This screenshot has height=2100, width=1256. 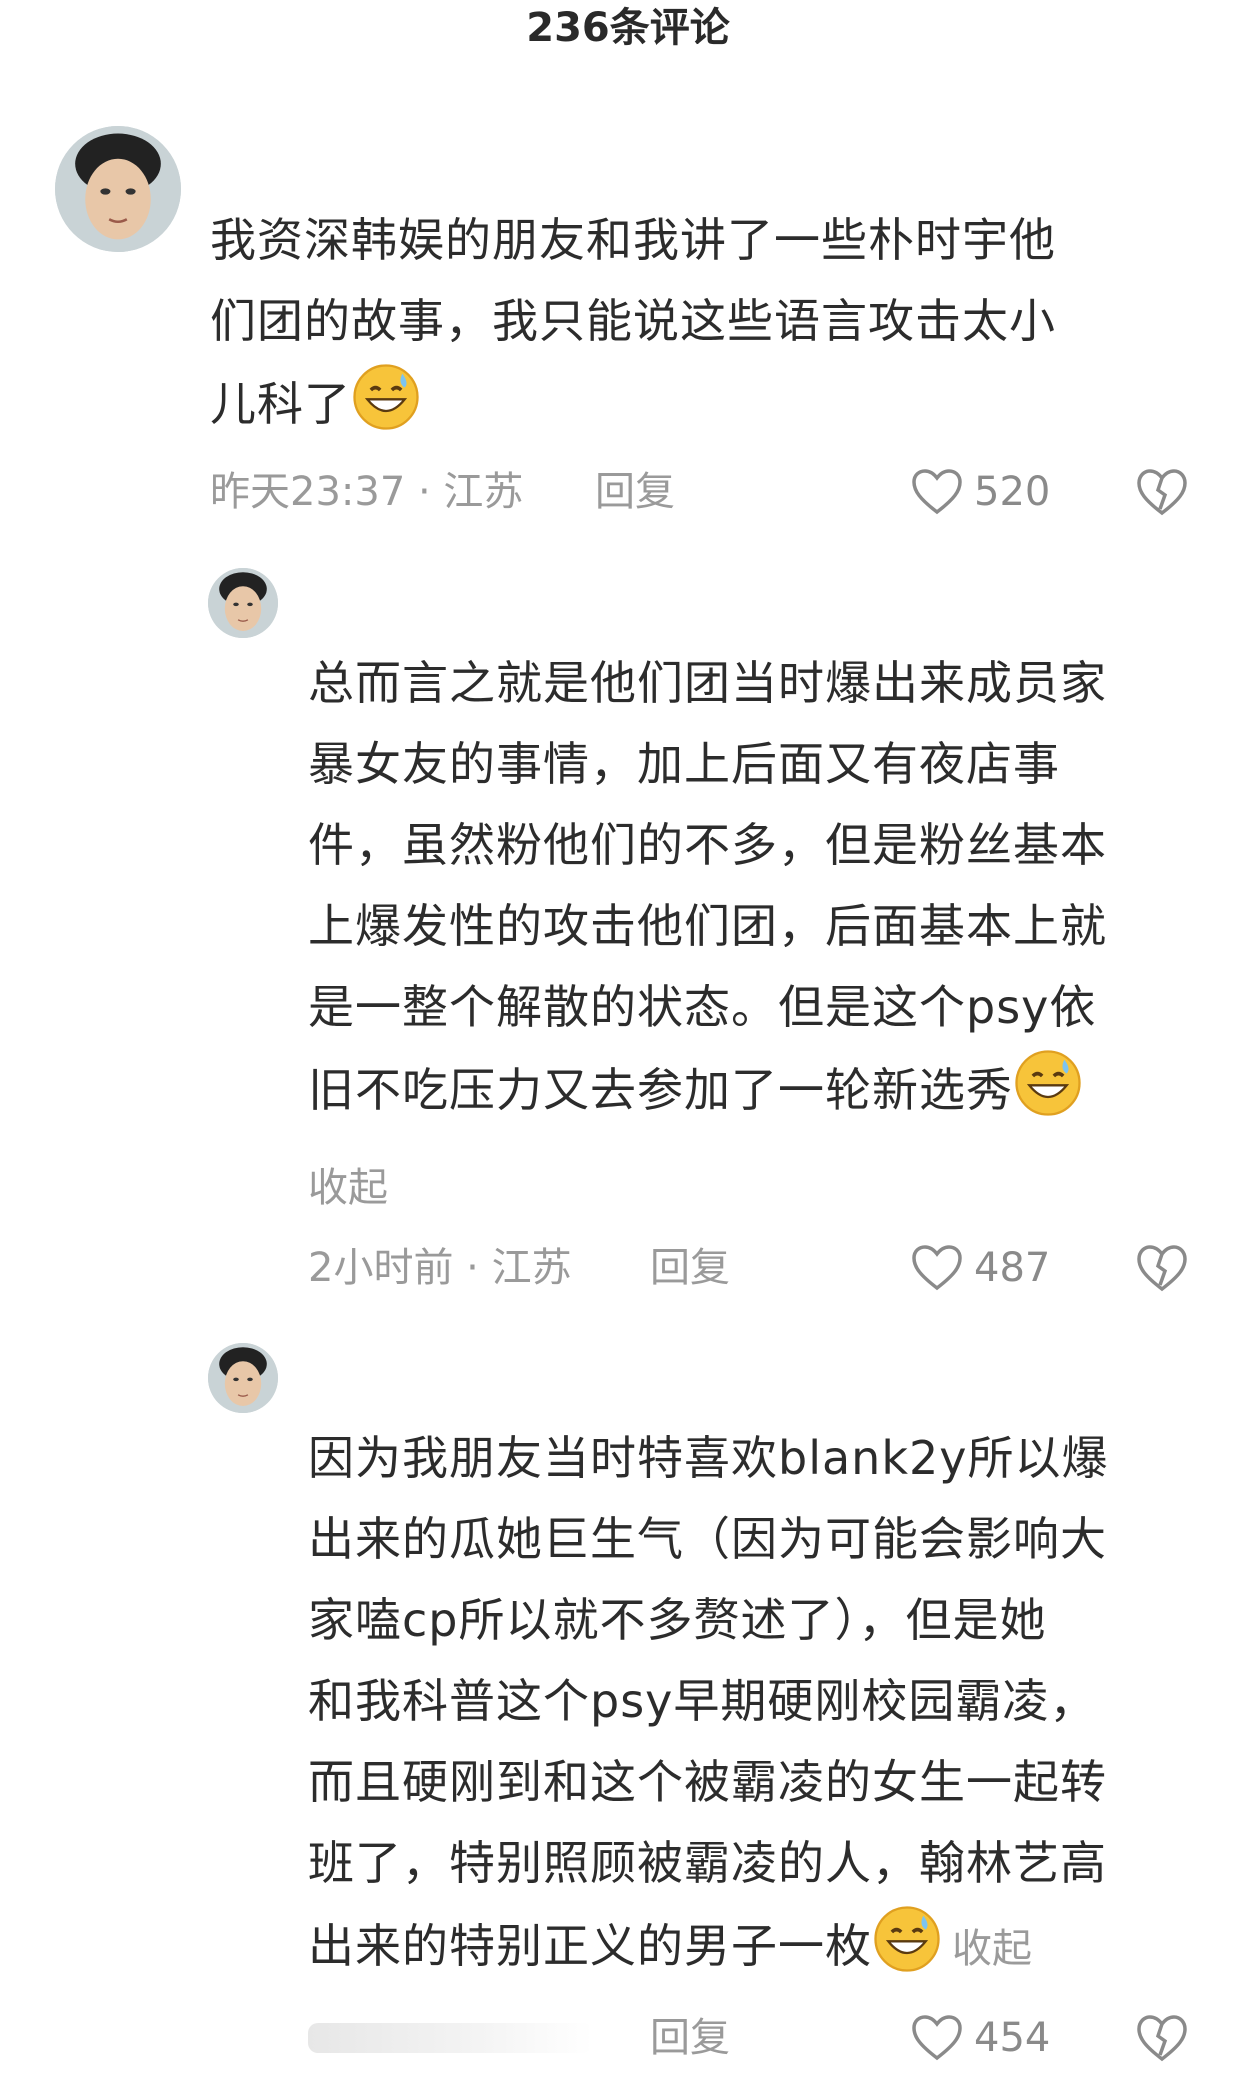 What do you see at coordinates (758, 2038) in the screenshot?
I see `comment-meta: 回复 454` at bounding box center [758, 2038].